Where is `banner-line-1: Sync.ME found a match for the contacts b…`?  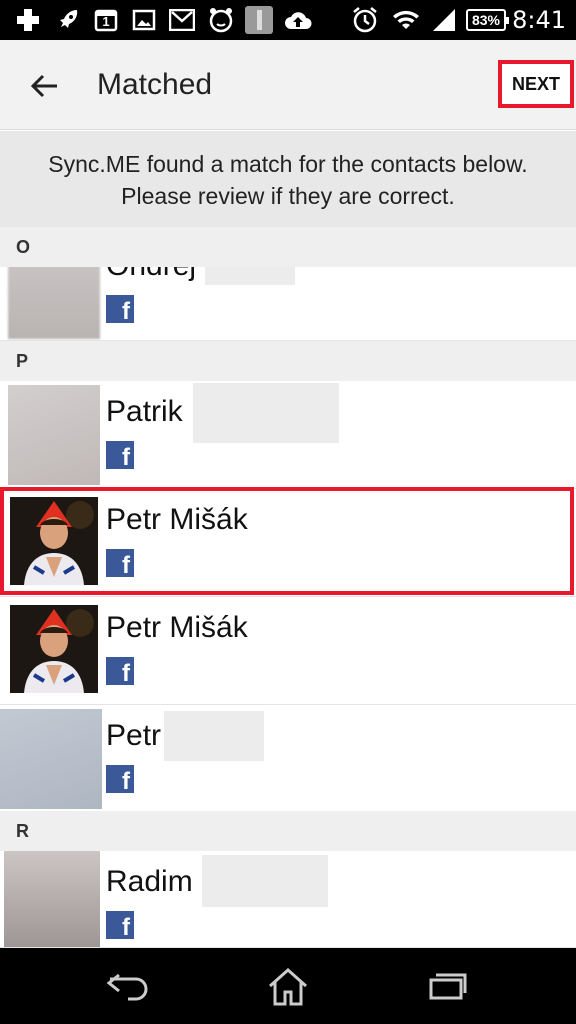 banner-line-1: Sync.ME found a match for the contacts b… is located at coordinates (288, 164).